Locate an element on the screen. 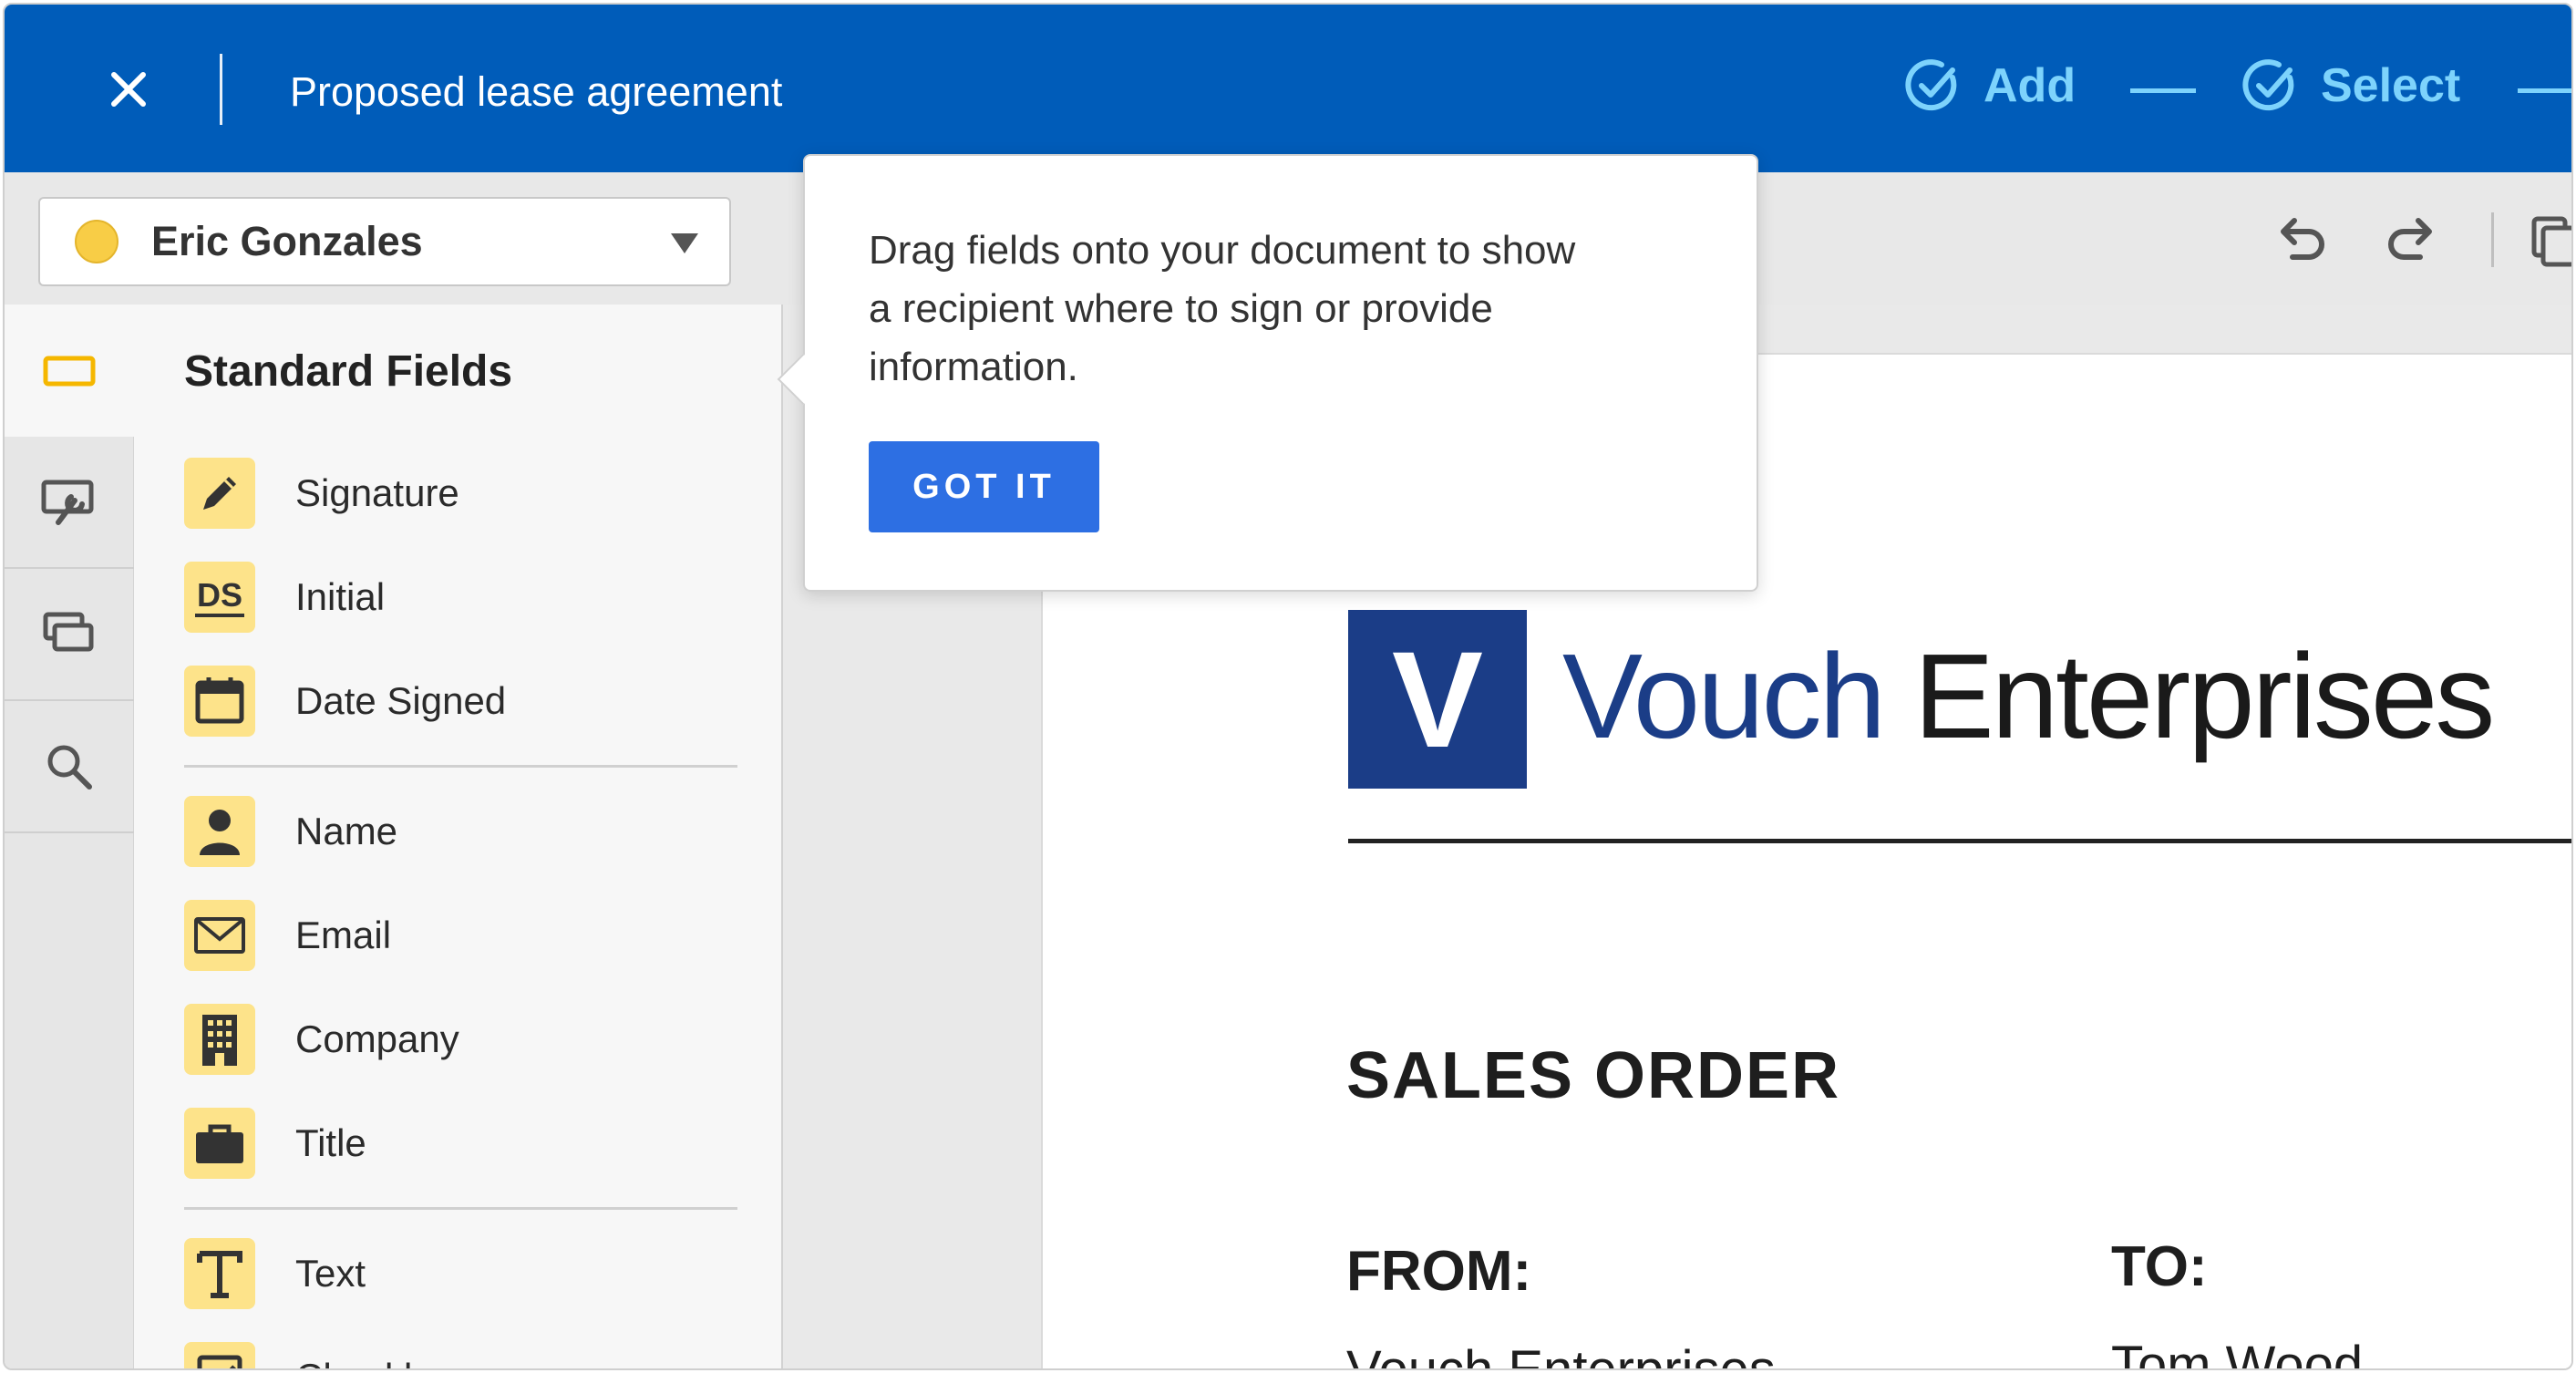  briefcase-icon is located at coordinates (219, 1143).